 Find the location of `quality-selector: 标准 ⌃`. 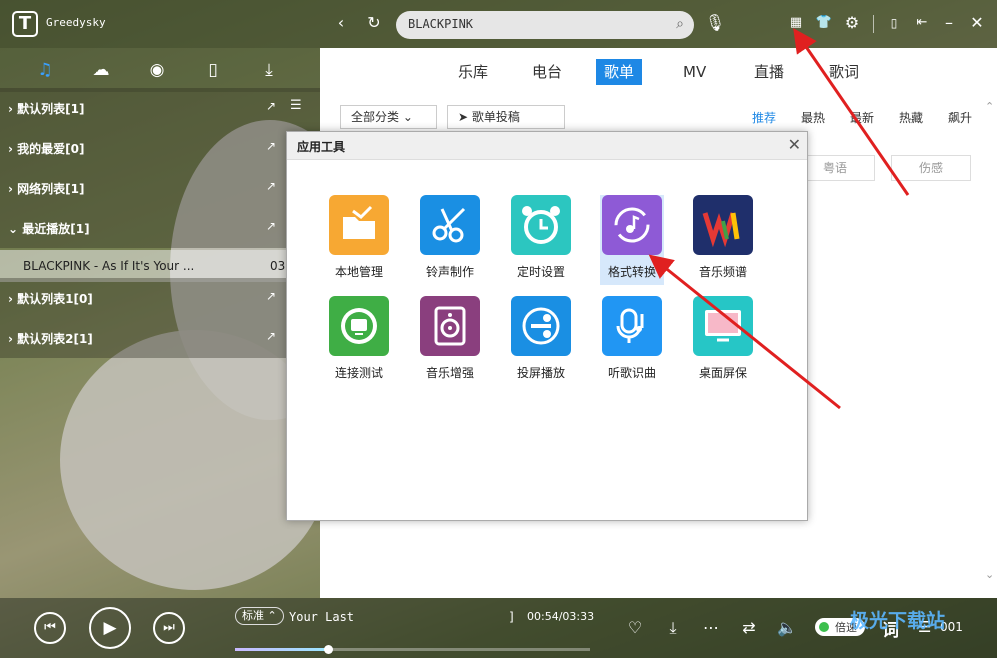

quality-selector: 标准 ⌃ is located at coordinates (259, 616).